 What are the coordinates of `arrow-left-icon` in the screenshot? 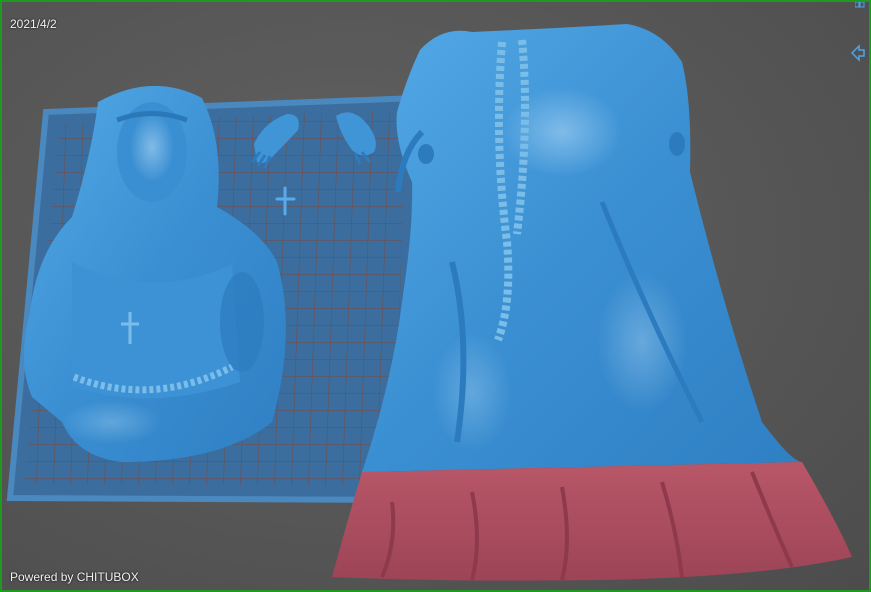 It's located at (858, 53).